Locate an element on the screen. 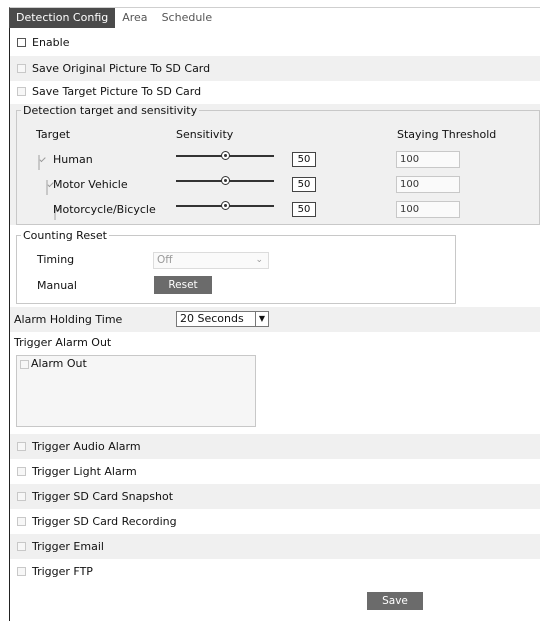 The height and width of the screenshot is (621, 540). tab-area: Area is located at coordinates (134, 18).